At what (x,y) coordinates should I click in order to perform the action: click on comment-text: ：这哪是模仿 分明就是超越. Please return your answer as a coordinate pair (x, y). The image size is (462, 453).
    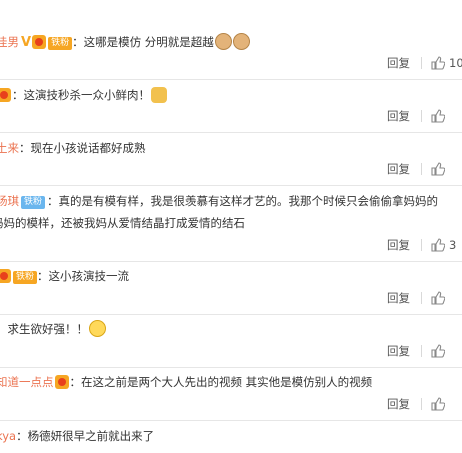
    Looking at the image, I should click on (143, 42).